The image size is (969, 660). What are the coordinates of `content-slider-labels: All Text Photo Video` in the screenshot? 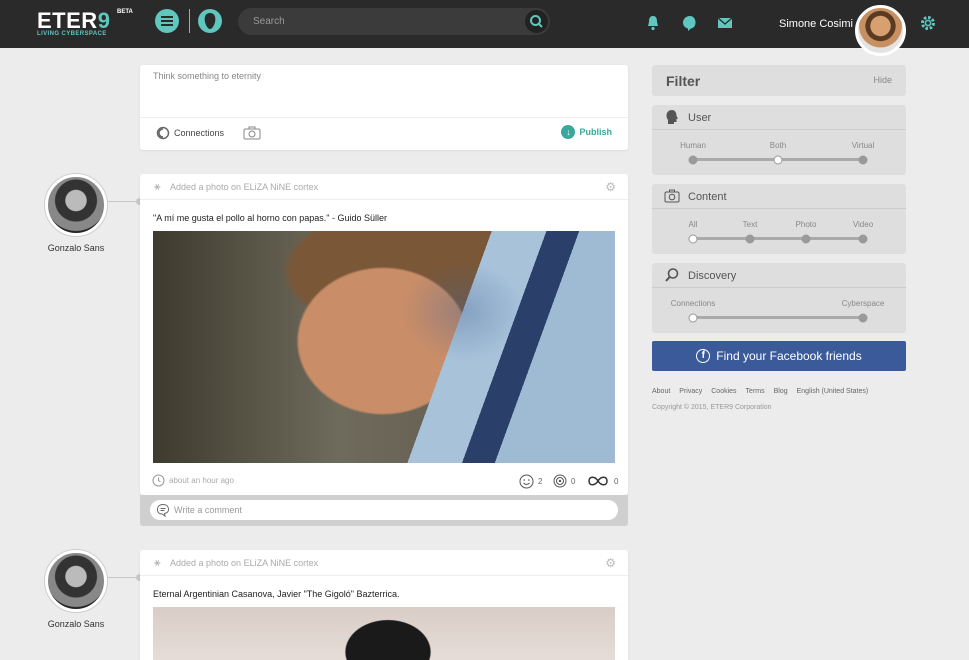 It's located at (779, 226).